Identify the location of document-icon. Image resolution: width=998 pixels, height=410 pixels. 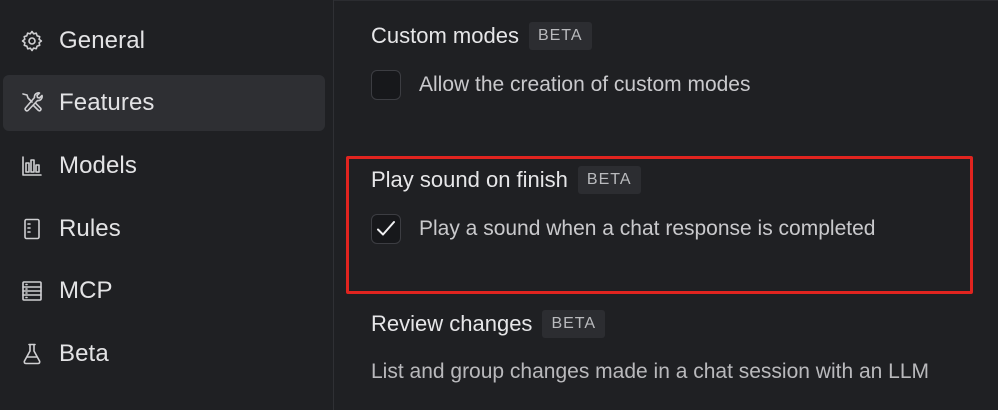
(32, 229).